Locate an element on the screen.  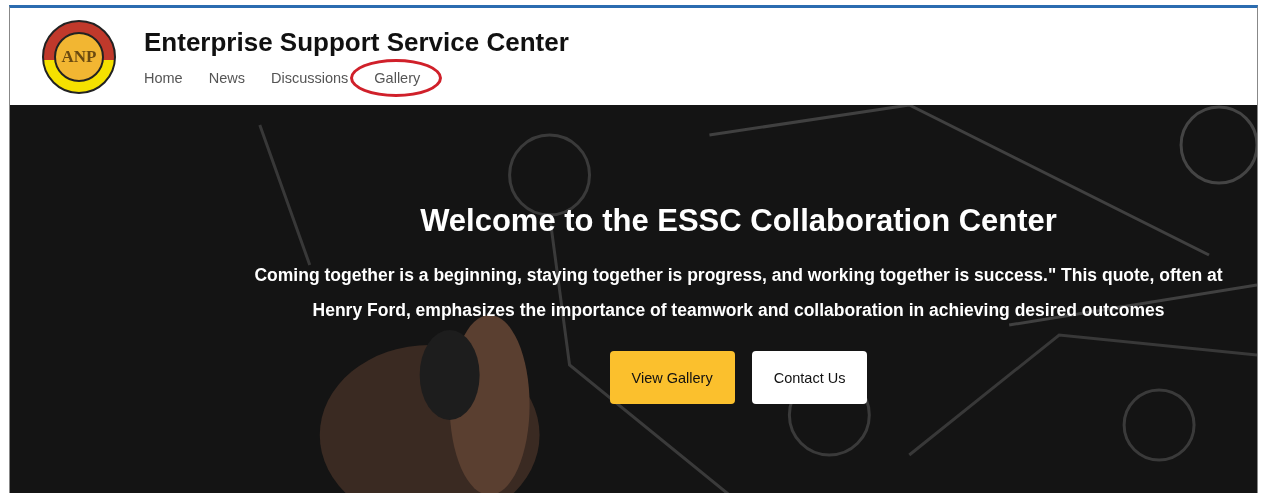
quote-text: Coming together is a beginning, staying together is progress, and working together is success." This quote, often at is located at coordinates (738, 275).